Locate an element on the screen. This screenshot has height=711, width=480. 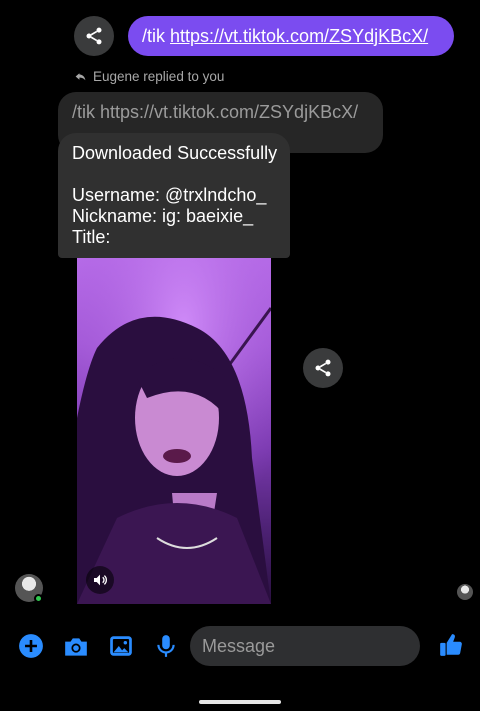
outgoing-message-prefix: /tik is located at coordinates (154, 35).